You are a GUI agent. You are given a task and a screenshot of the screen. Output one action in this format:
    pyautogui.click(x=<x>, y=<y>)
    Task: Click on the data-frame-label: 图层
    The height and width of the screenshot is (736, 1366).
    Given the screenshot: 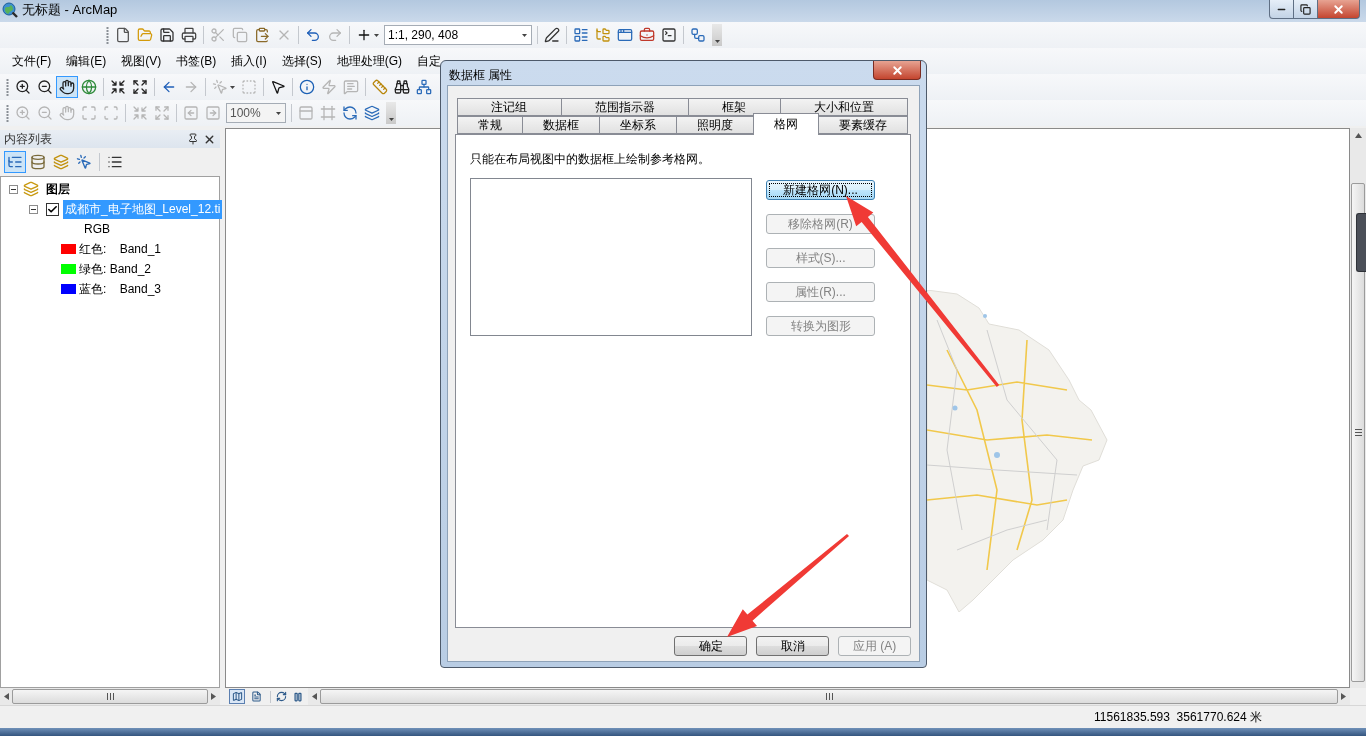 What is the action you would take?
    pyautogui.click(x=58, y=189)
    